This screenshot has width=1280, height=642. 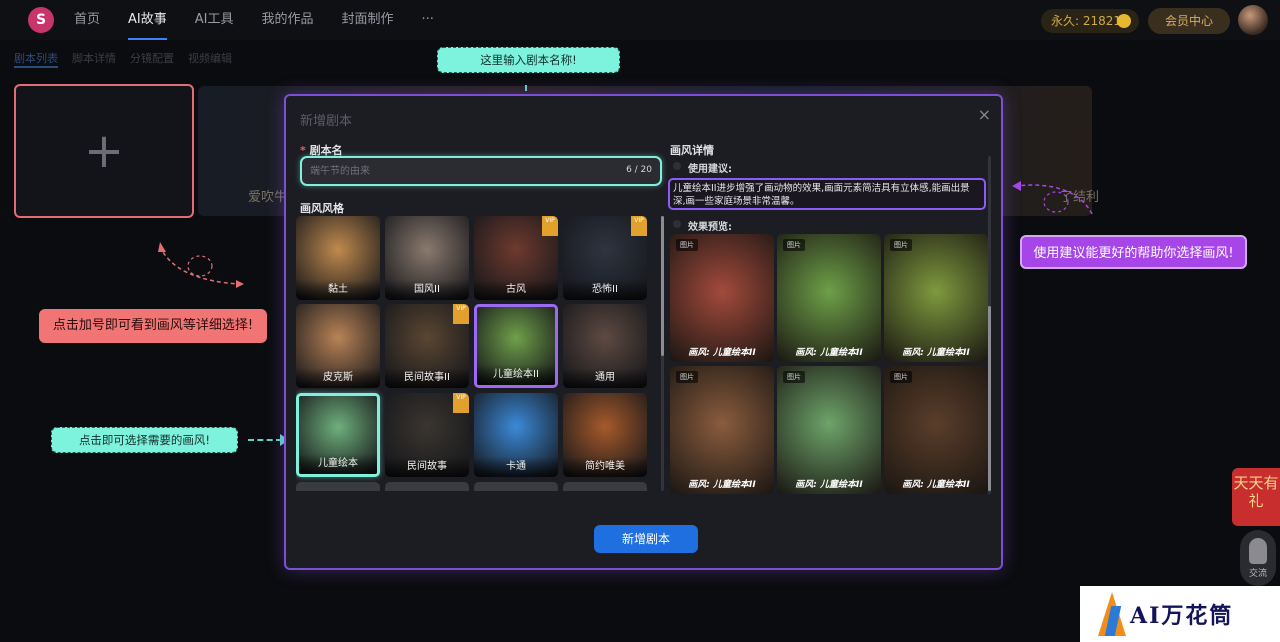 What do you see at coordinates (322, 208) in the screenshot?
I see `style-label: 画风风格` at bounding box center [322, 208].